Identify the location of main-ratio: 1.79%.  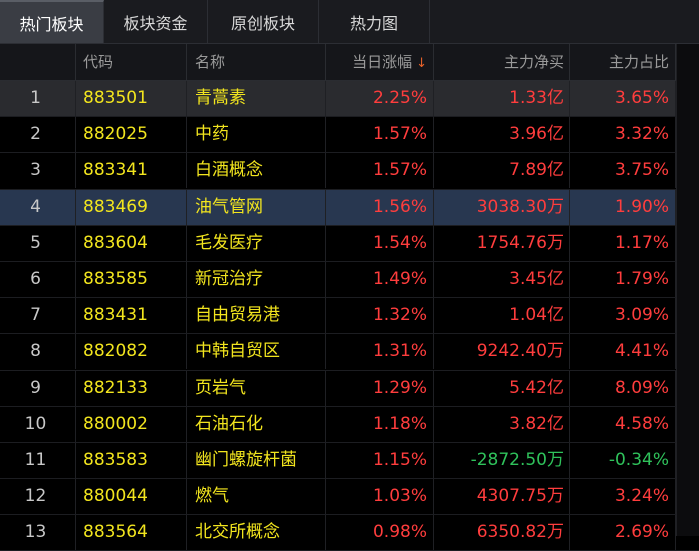
(623, 279).